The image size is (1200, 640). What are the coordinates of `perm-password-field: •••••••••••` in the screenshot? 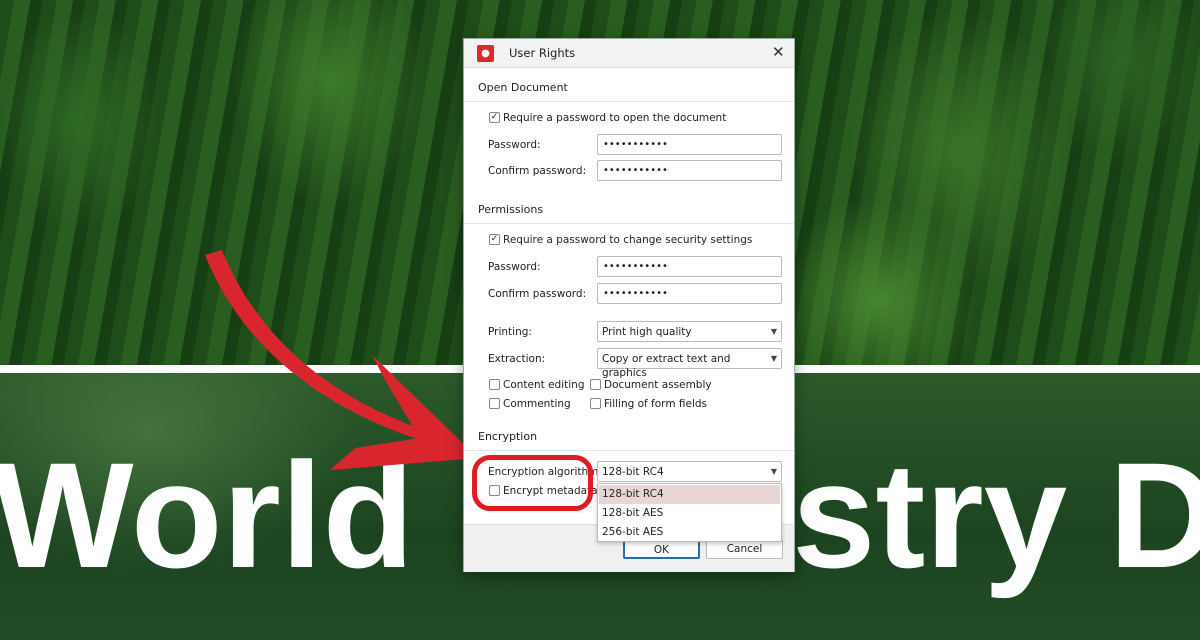 It's located at (689, 266).